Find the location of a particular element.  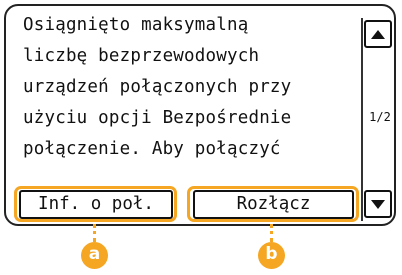

disconnect-button: Rozłącz is located at coordinates (273, 204).